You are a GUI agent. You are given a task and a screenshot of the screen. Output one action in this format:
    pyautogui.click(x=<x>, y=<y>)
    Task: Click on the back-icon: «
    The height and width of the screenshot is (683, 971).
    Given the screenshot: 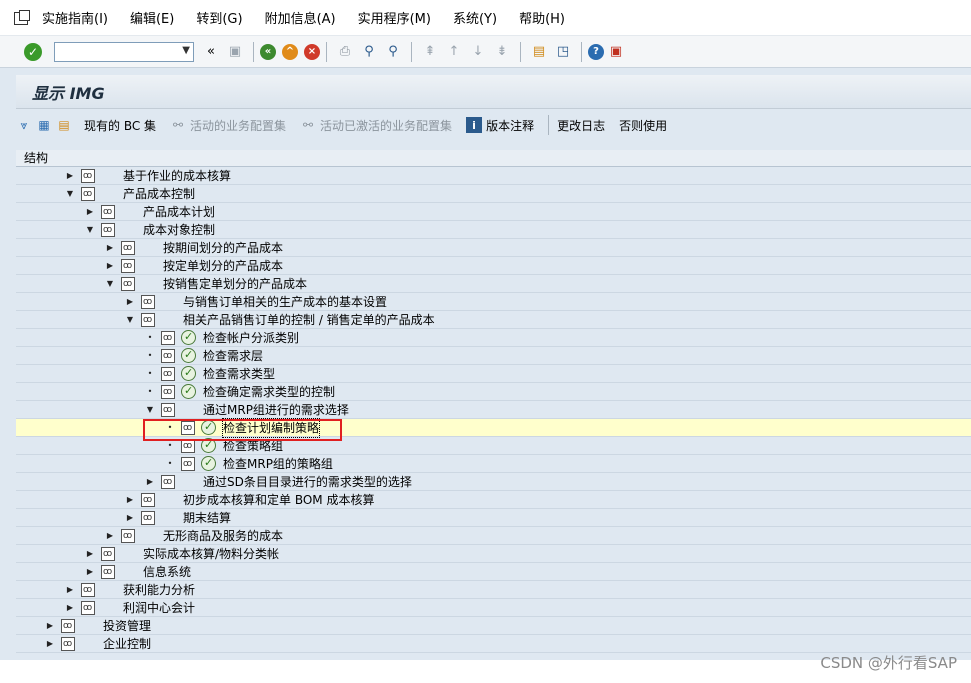 What is the action you would take?
    pyautogui.click(x=268, y=51)
    